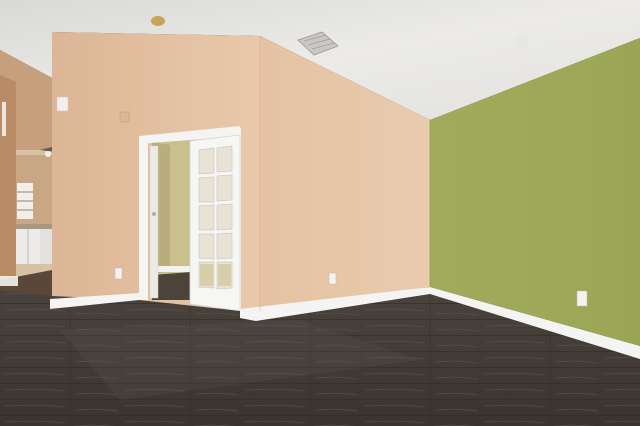 The height and width of the screenshot is (426, 640). Describe the element at coordinates (215, 223) in the screenshot. I see `french-door` at that location.